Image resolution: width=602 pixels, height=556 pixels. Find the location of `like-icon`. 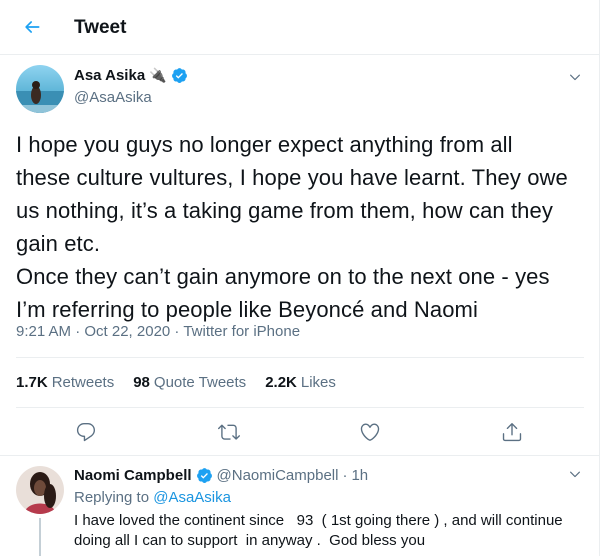

like-icon is located at coordinates (370, 432).